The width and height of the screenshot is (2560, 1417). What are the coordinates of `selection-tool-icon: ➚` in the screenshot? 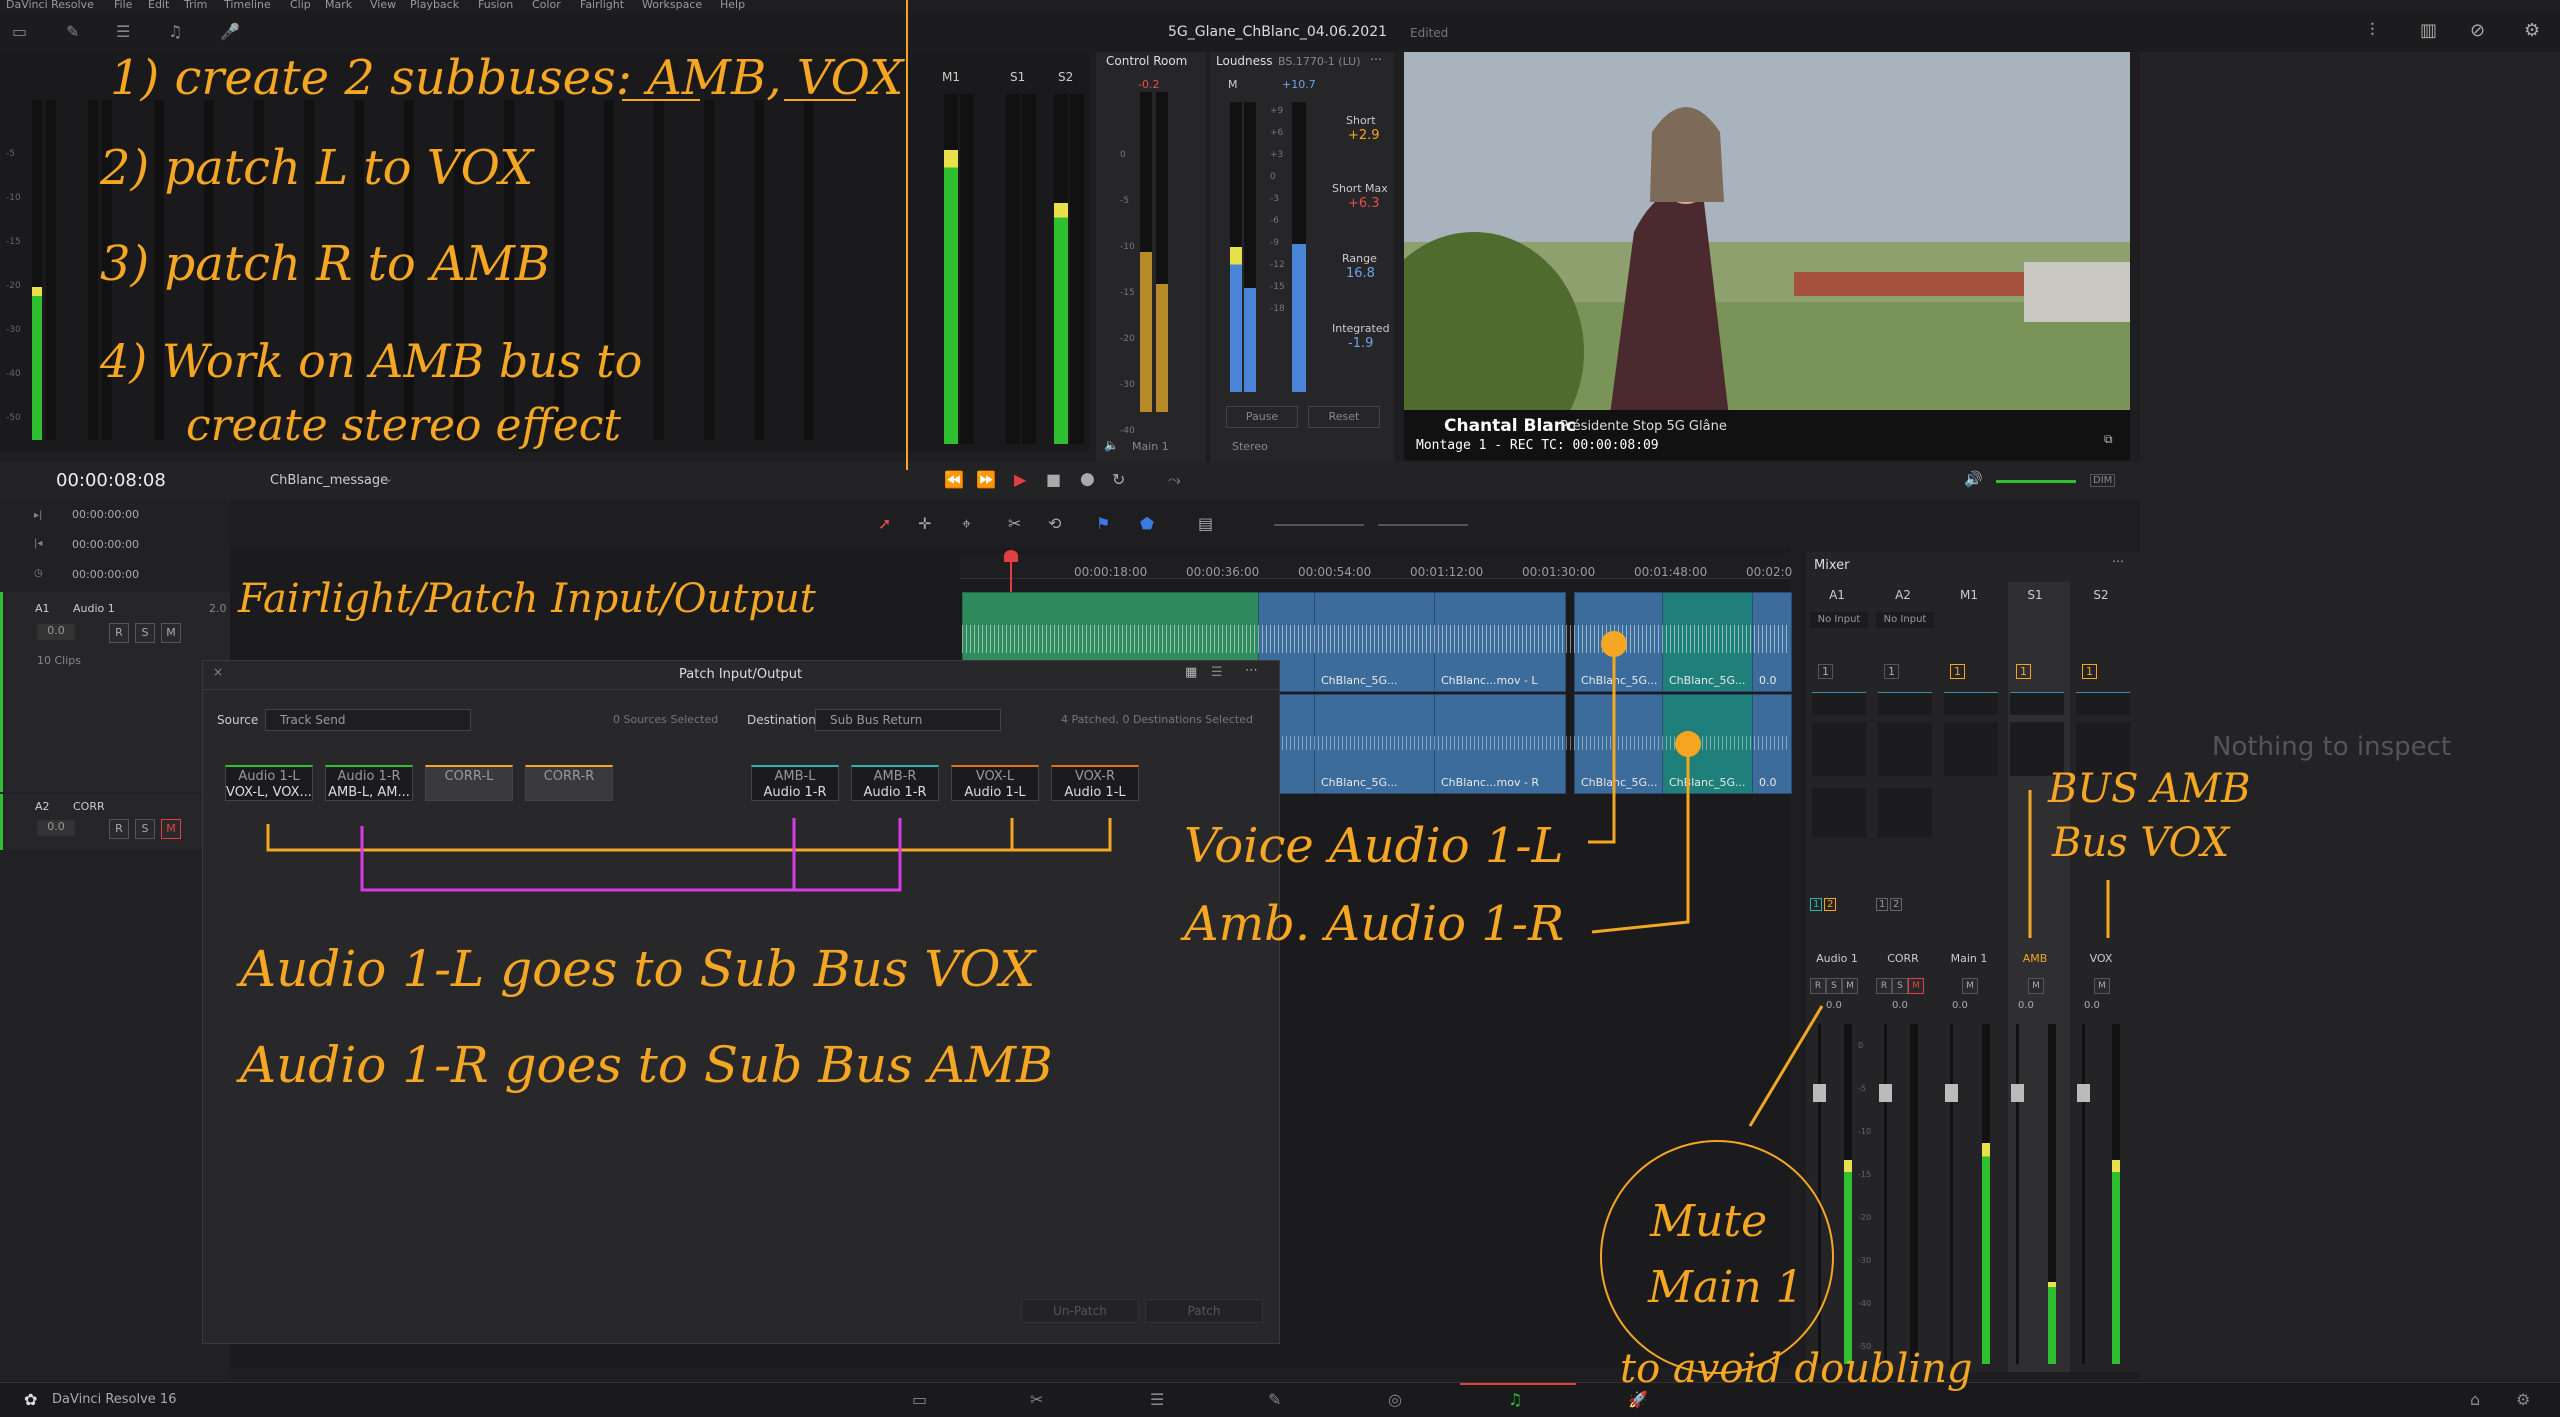 It's located at (884, 523).